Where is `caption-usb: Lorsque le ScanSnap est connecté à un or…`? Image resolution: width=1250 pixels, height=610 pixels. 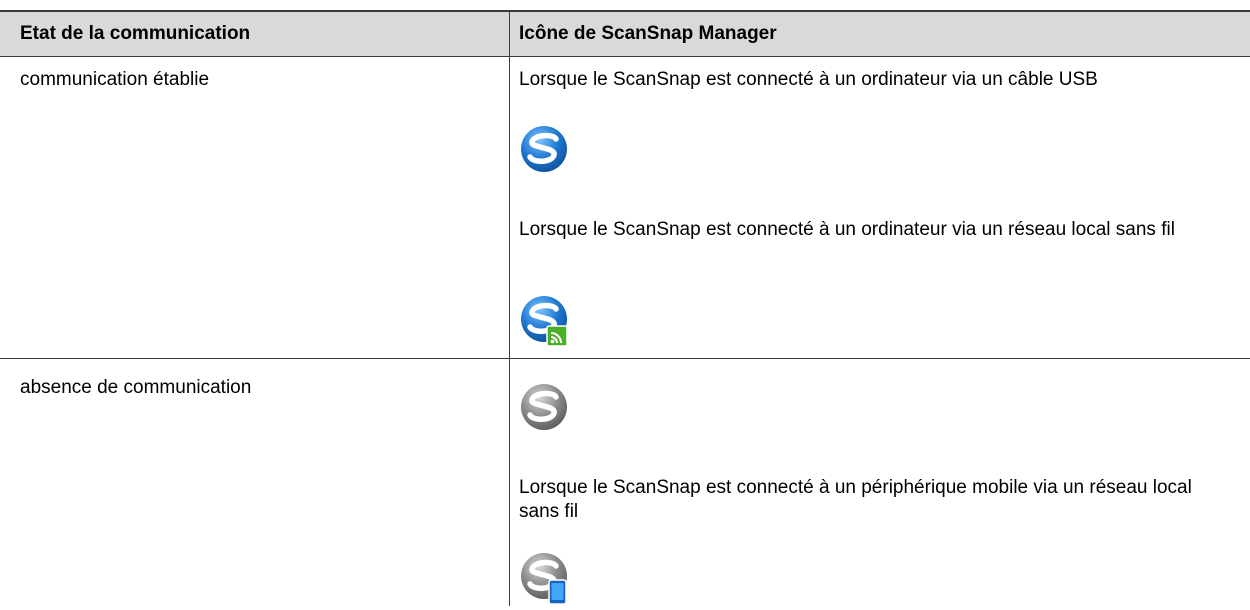 caption-usb: Lorsque le ScanSnap est connecté à un or… is located at coordinates (808, 79).